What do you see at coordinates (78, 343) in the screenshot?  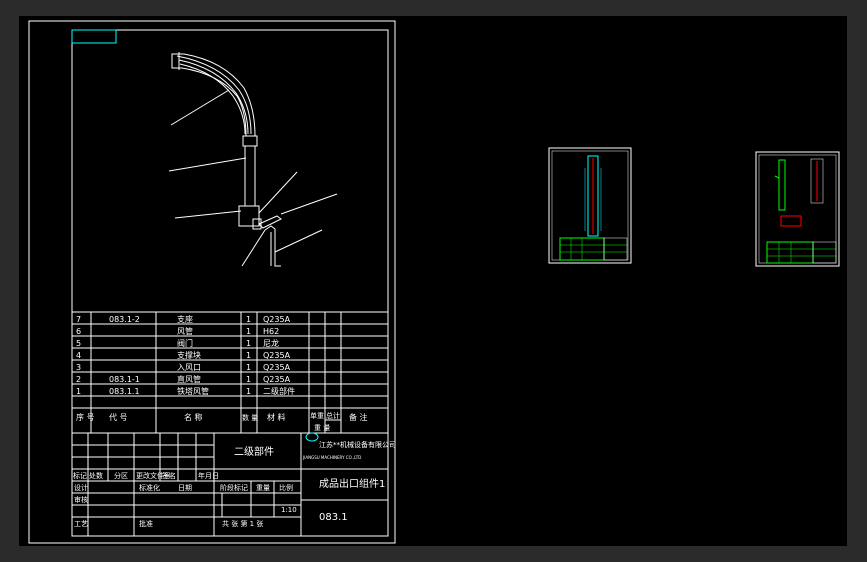 I see `bom-row-no: 5` at bounding box center [78, 343].